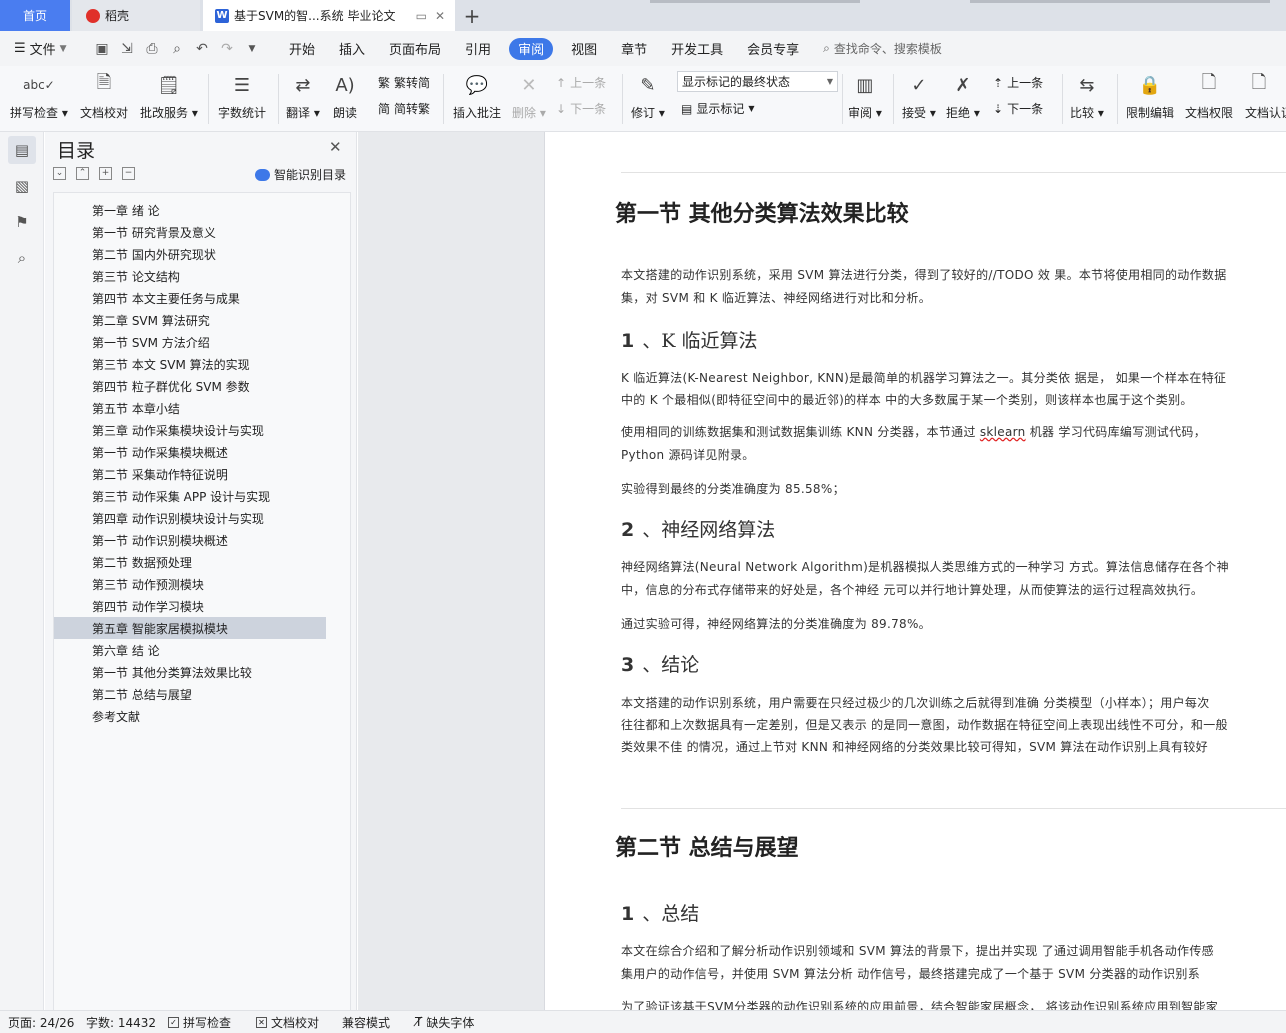 The height and width of the screenshot is (1033, 1286). Describe the element at coordinates (190, 672) in the screenshot. I see `toc-item: 第一节 其他分类算法效果比较` at that location.